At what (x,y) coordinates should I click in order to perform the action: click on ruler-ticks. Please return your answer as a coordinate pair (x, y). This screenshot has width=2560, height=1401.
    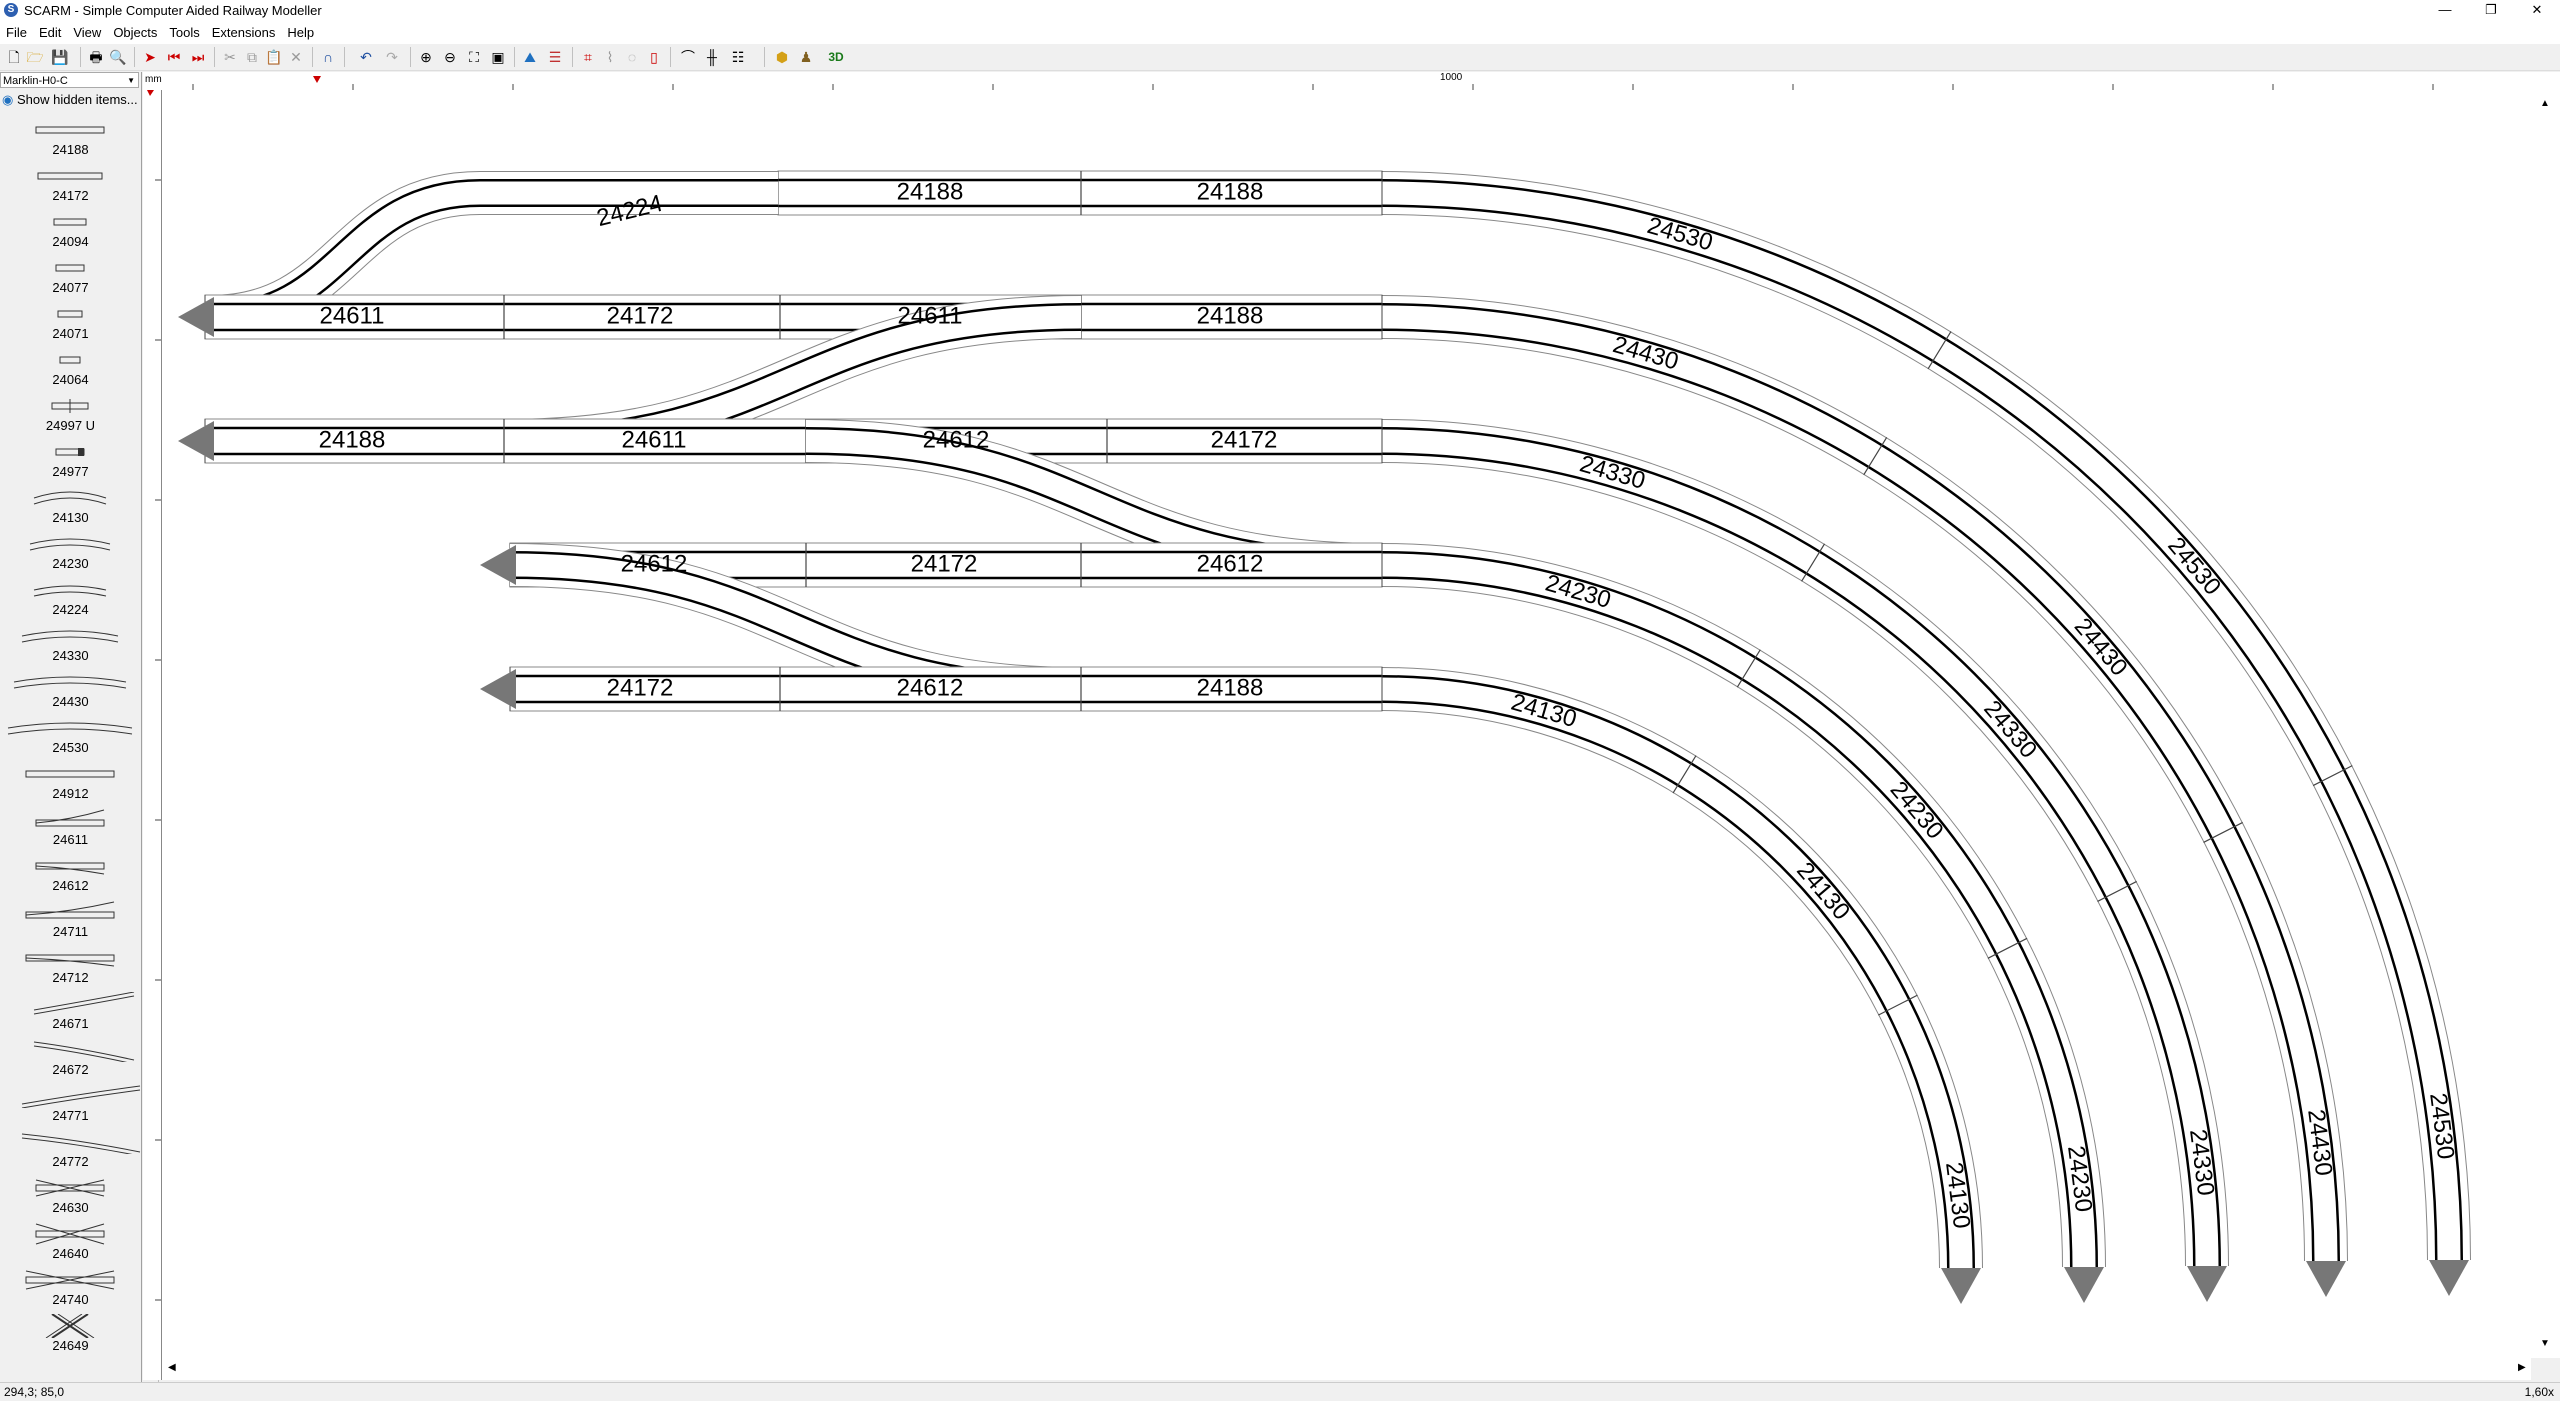
    Looking at the image, I should click on (1313, 83).